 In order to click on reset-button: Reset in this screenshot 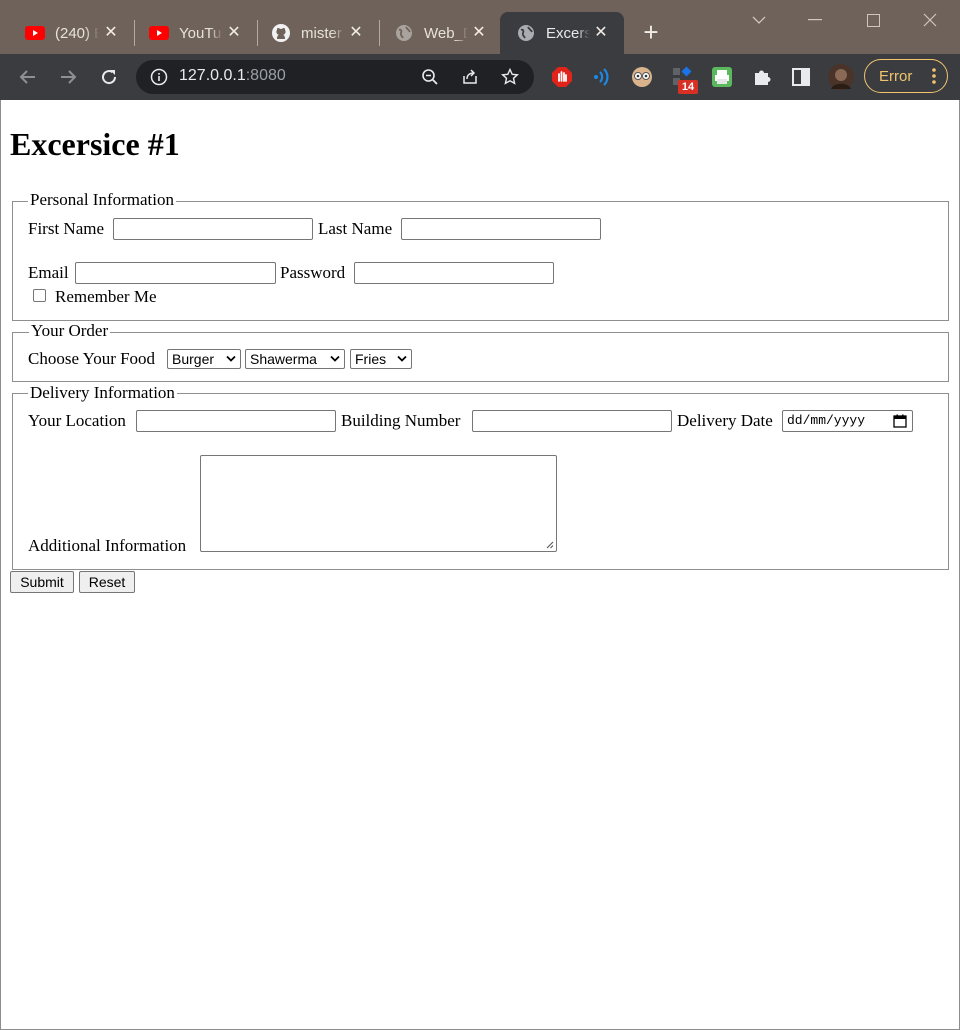, I will do `click(107, 582)`.